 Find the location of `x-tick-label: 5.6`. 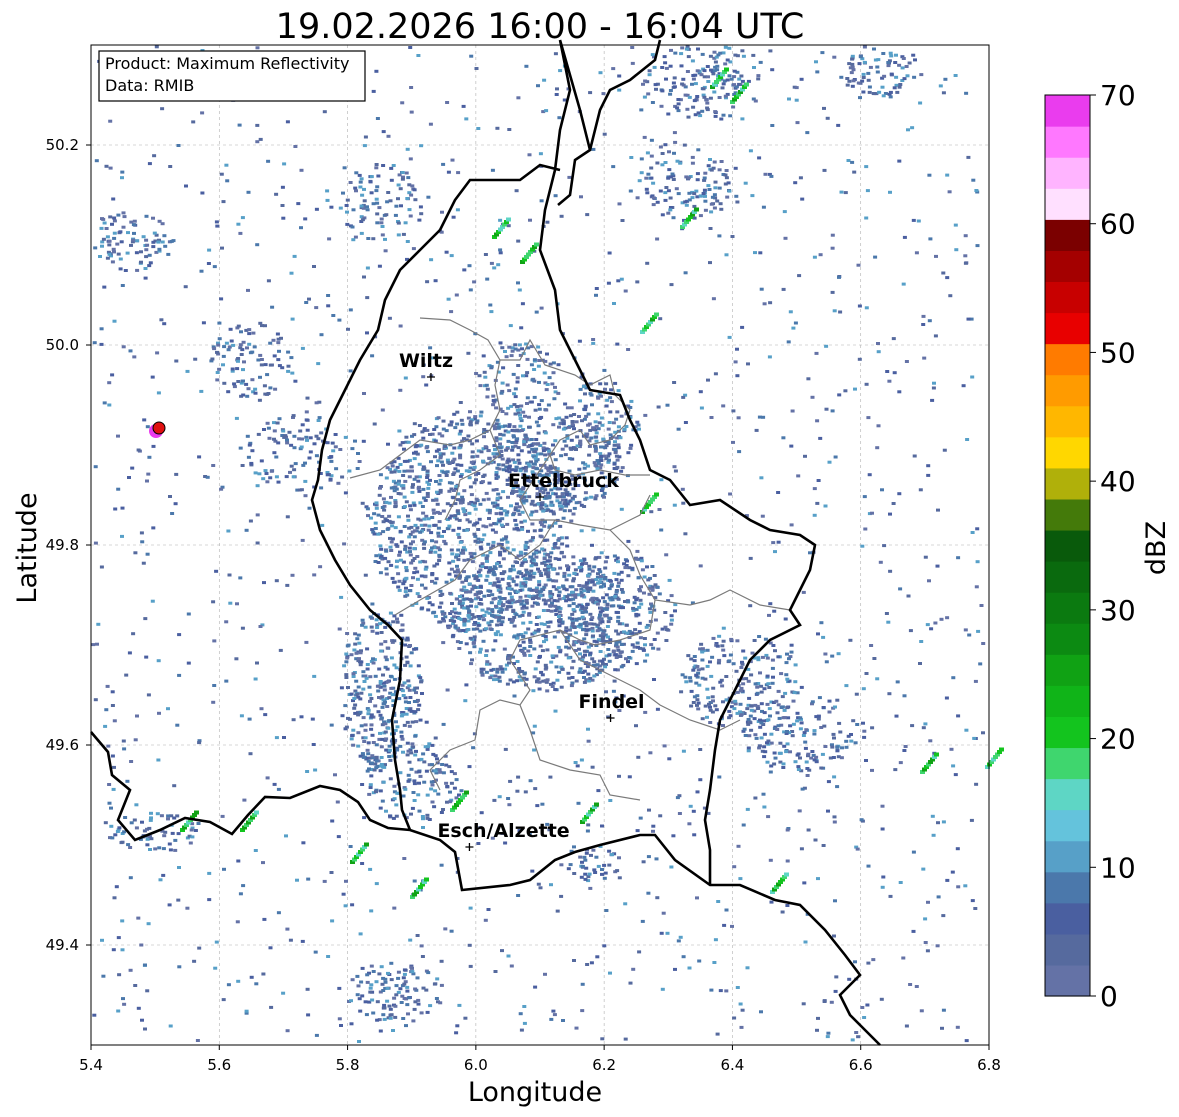

x-tick-label: 5.6 is located at coordinates (219, 1065).